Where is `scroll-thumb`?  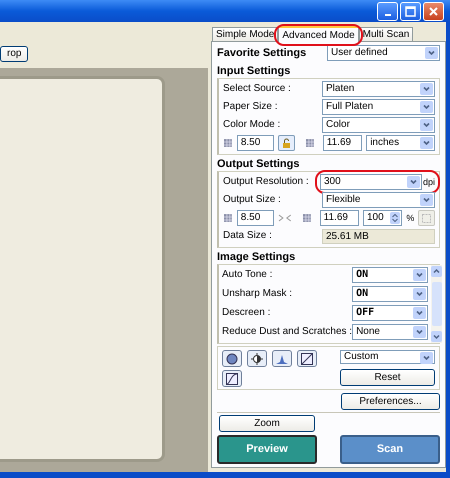
scroll-thumb is located at coordinates (437, 304).